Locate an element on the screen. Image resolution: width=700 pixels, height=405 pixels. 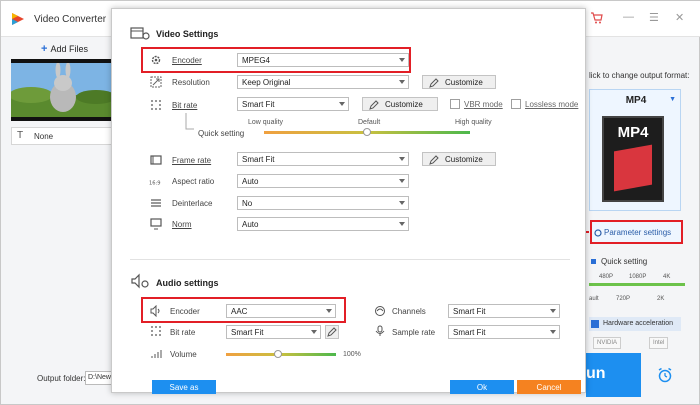
aspect-ratio-icon: 16:9 is located at coordinates (155, 184).